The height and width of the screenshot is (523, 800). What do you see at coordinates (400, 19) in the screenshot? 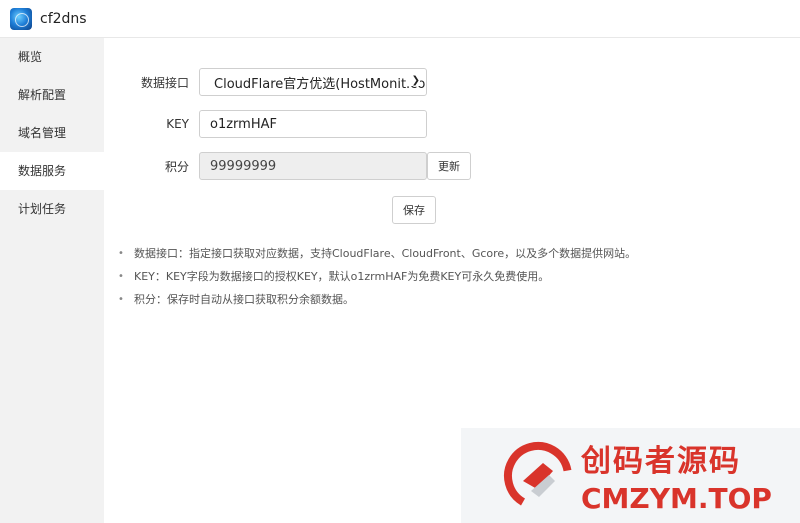
I see `title-bar: cf2dns` at bounding box center [400, 19].